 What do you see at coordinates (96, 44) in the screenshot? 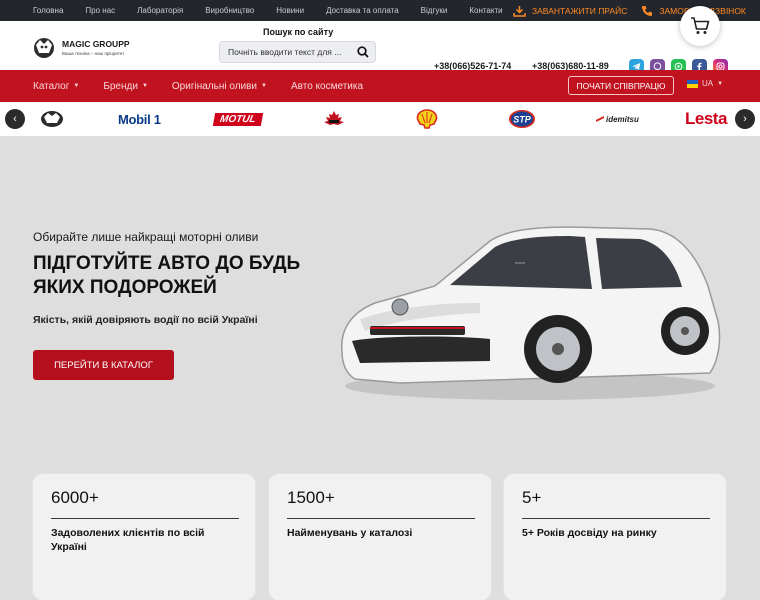
I see `logo-name: MAGIC GROUPP` at bounding box center [96, 44].